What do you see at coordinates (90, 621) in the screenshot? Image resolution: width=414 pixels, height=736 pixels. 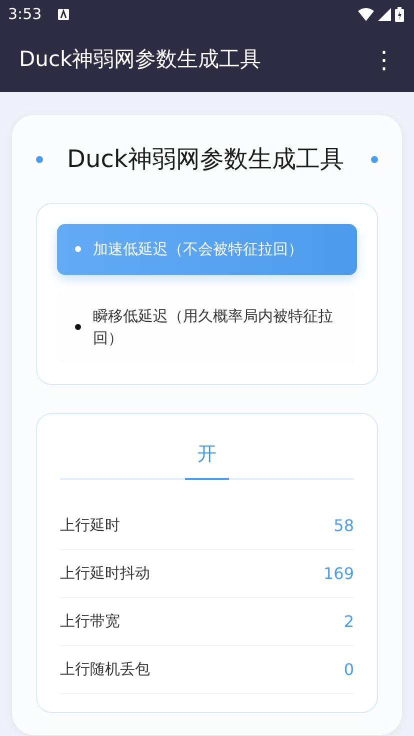 I see `param-label: 上行带宽` at bounding box center [90, 621].